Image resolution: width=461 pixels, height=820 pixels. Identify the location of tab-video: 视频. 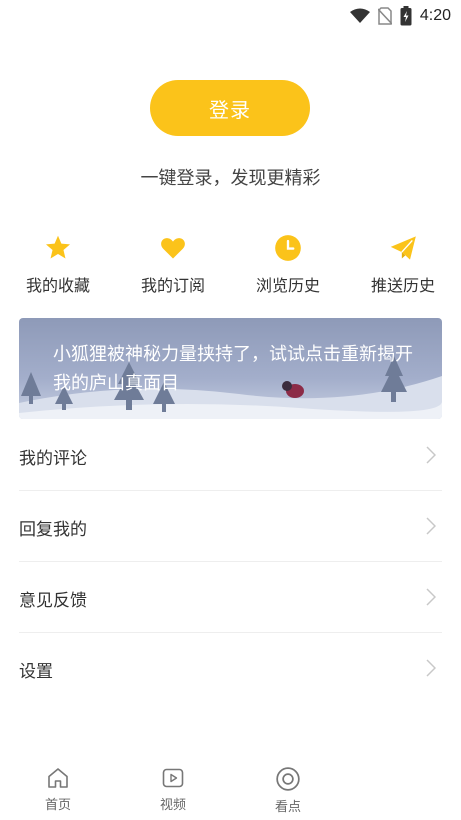
(173, 789).